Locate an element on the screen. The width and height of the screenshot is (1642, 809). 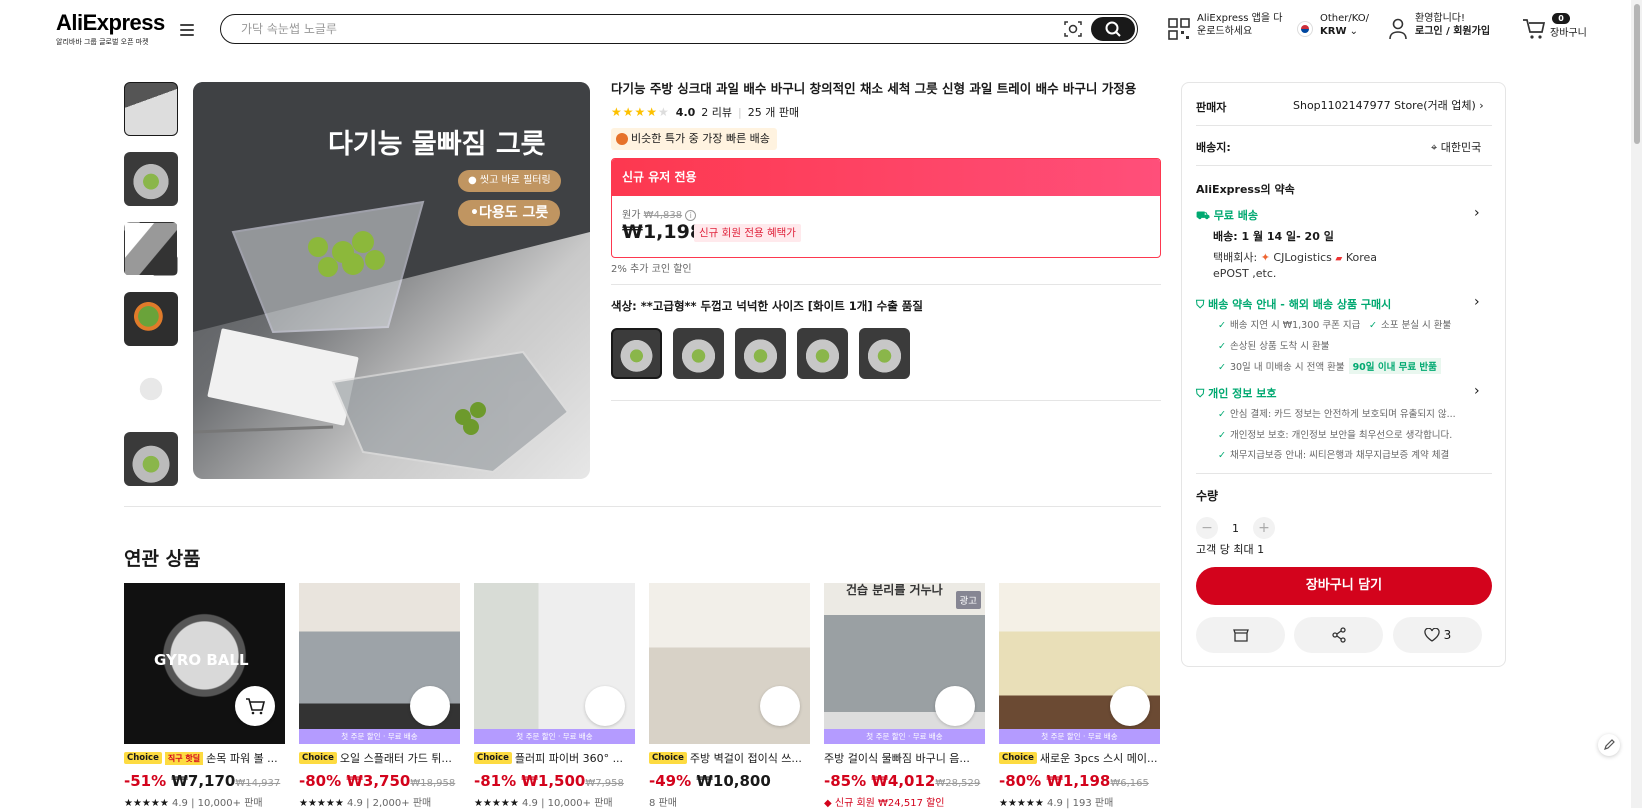
main-product-image: 다기능 물빠짐 그릇 ● 씻고 바로 필터링 •다용도 그릇 is located at coordinates (391, 280).